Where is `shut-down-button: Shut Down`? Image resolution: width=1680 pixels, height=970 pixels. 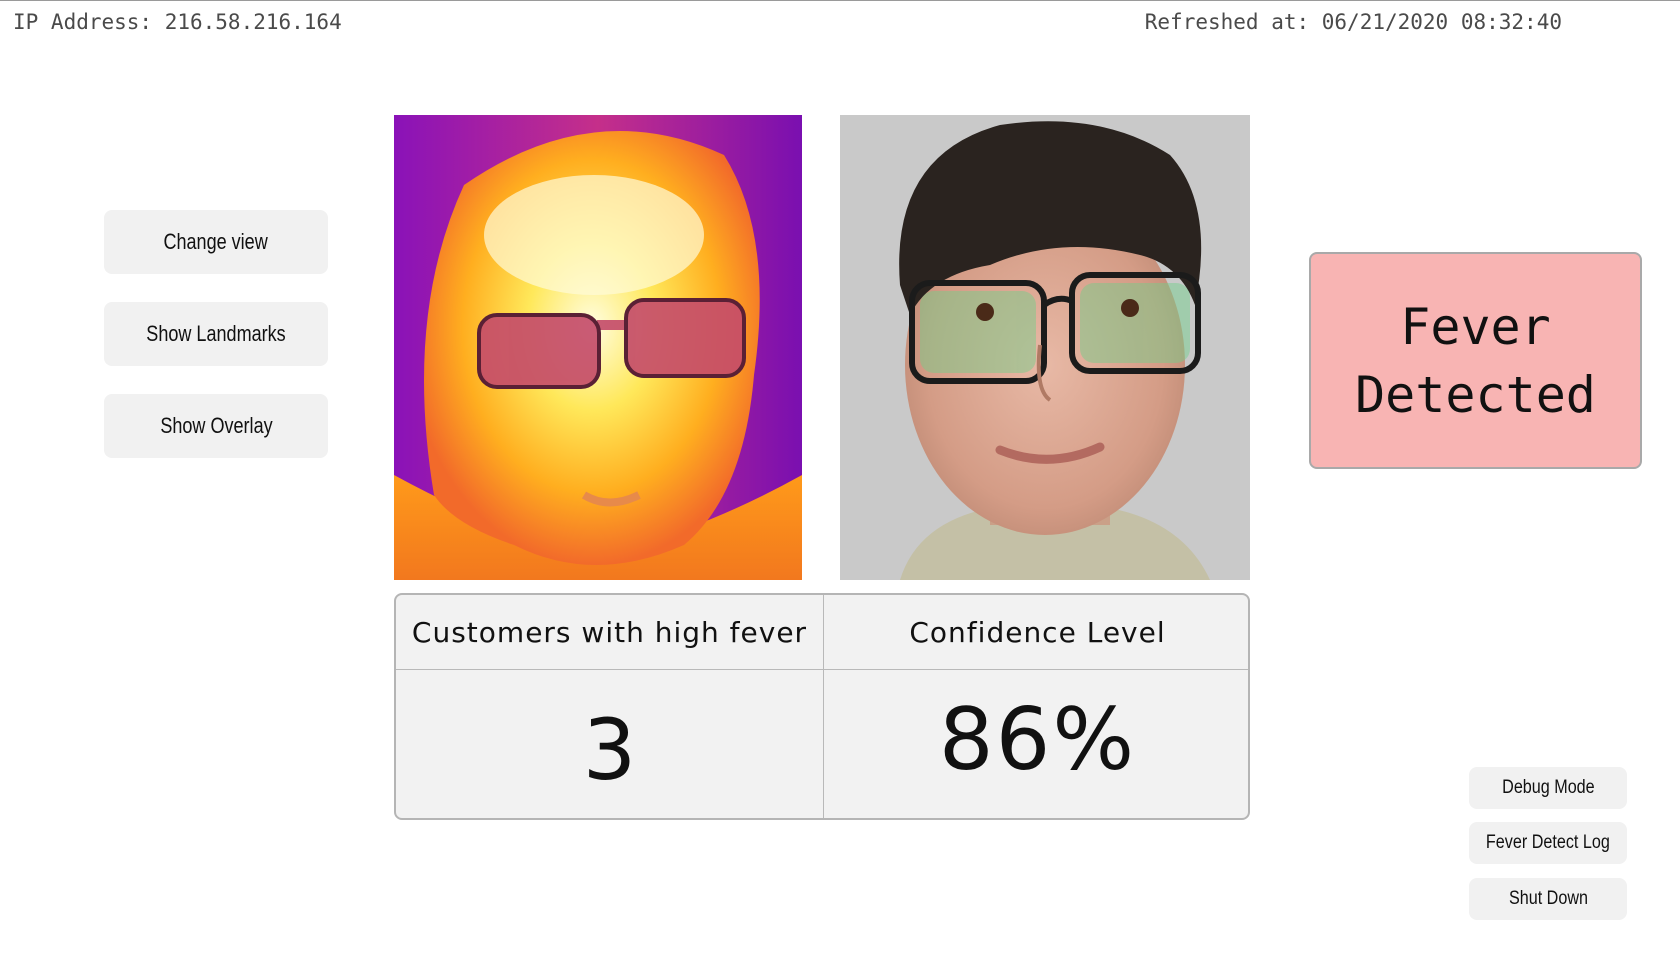
shut-down-button: Shut Down is located at coordinates (1548, 899).